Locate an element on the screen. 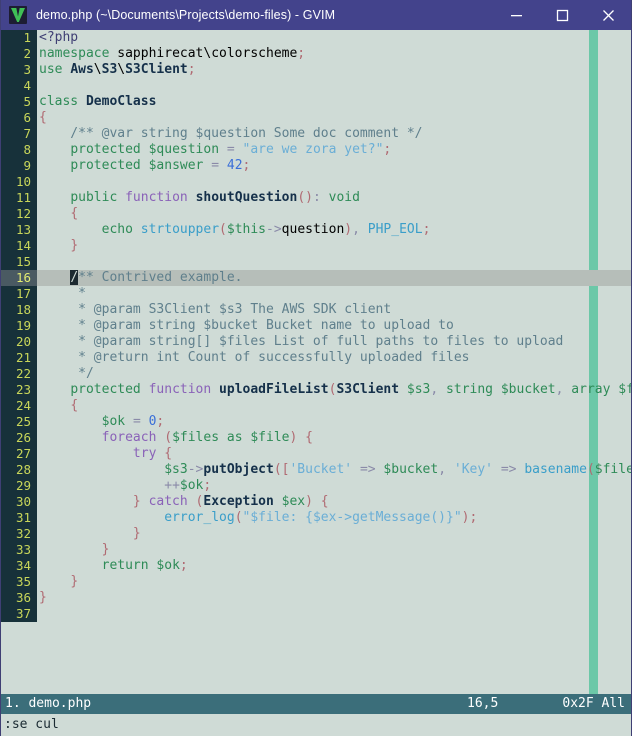 The height and width of the screenshot is (736, 632). code-line: 2 namespace sapphirecat\colorscheme; is located at coordinates (316, 54).